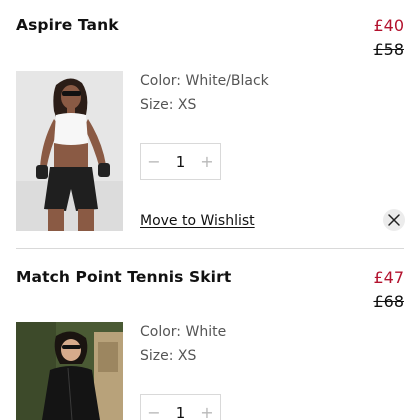  I want to click on sale-price: £40, so click(388, 25).